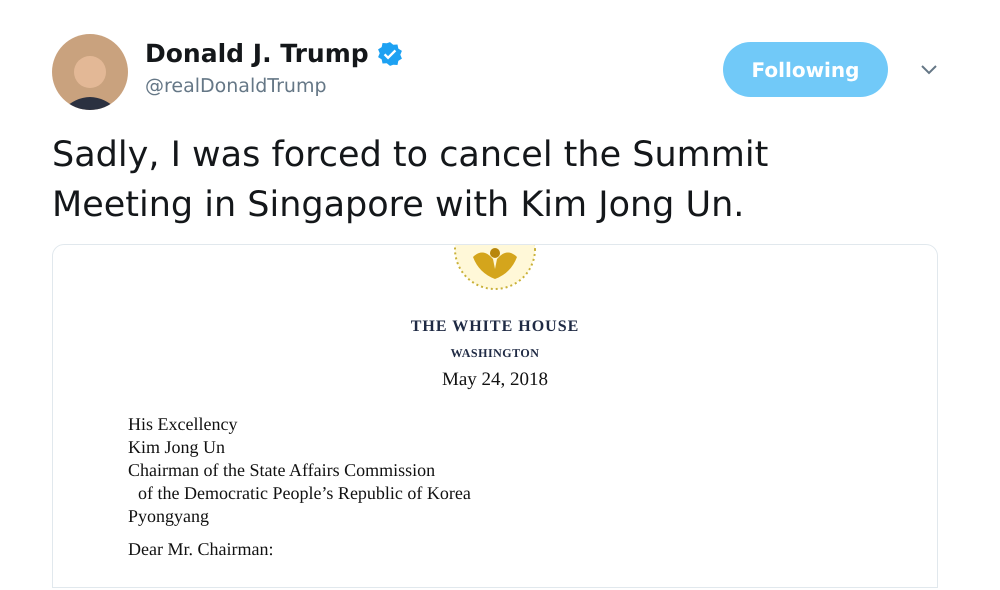 This screenshot has height=590, width=1000. Describe the element at coordinates (411, 180) in the screenshot. I see `tweet-text: Sadly, I was forced to cancel the Summit Meeting in Singapore with Kim Jong Un.` at that location.